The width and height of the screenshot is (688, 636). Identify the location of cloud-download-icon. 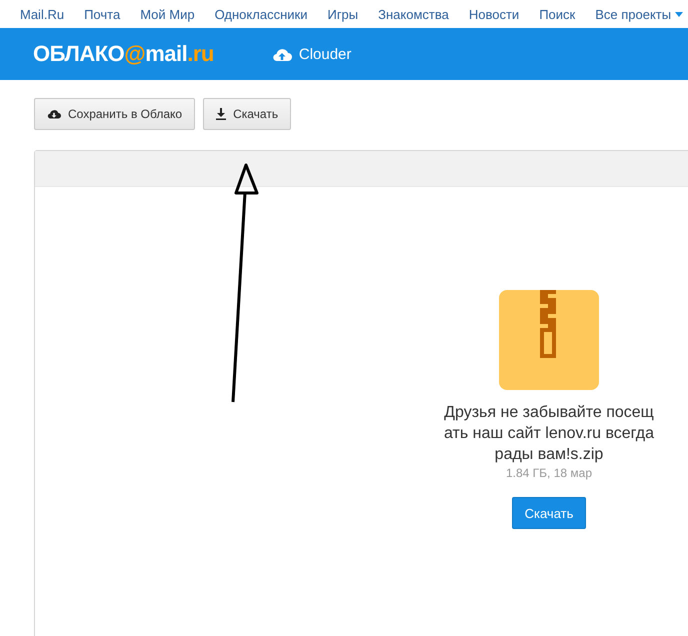
(54, 114).